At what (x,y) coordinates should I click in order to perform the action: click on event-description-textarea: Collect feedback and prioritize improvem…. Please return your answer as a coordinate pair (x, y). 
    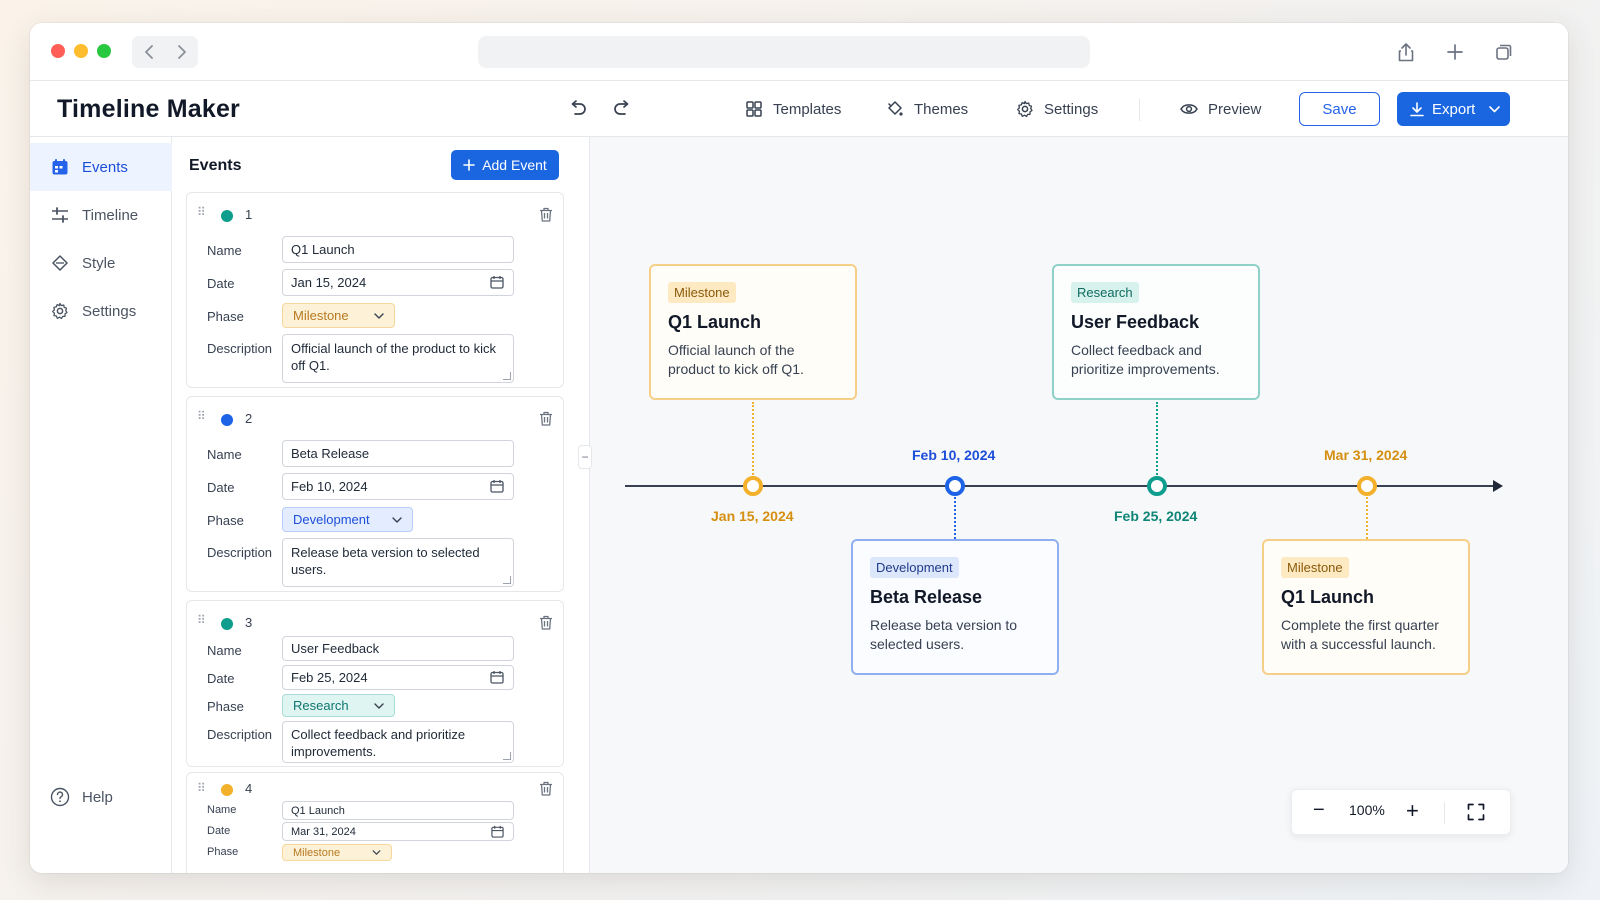
    Looking at the image, I should click on (398, 742).